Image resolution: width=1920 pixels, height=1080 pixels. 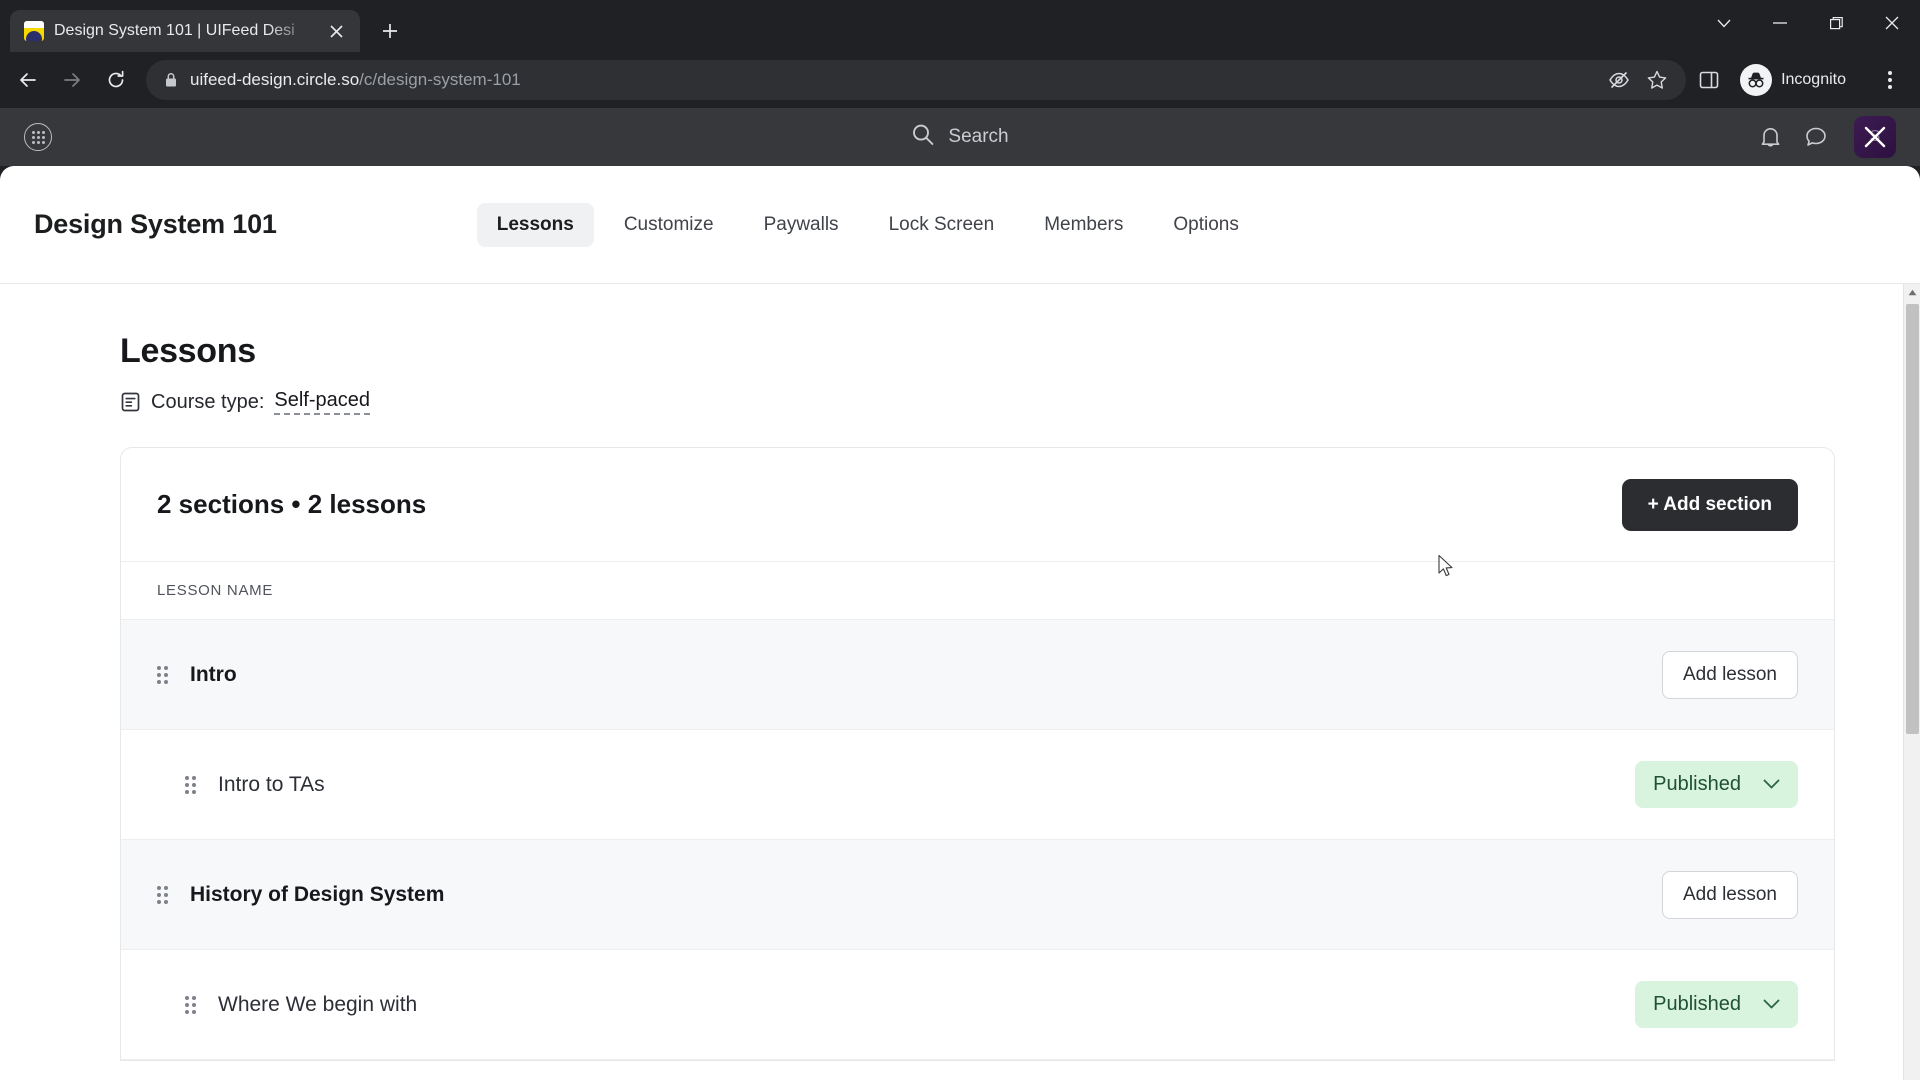 I want to click on avatar: S, so click(x=1875, y=137).